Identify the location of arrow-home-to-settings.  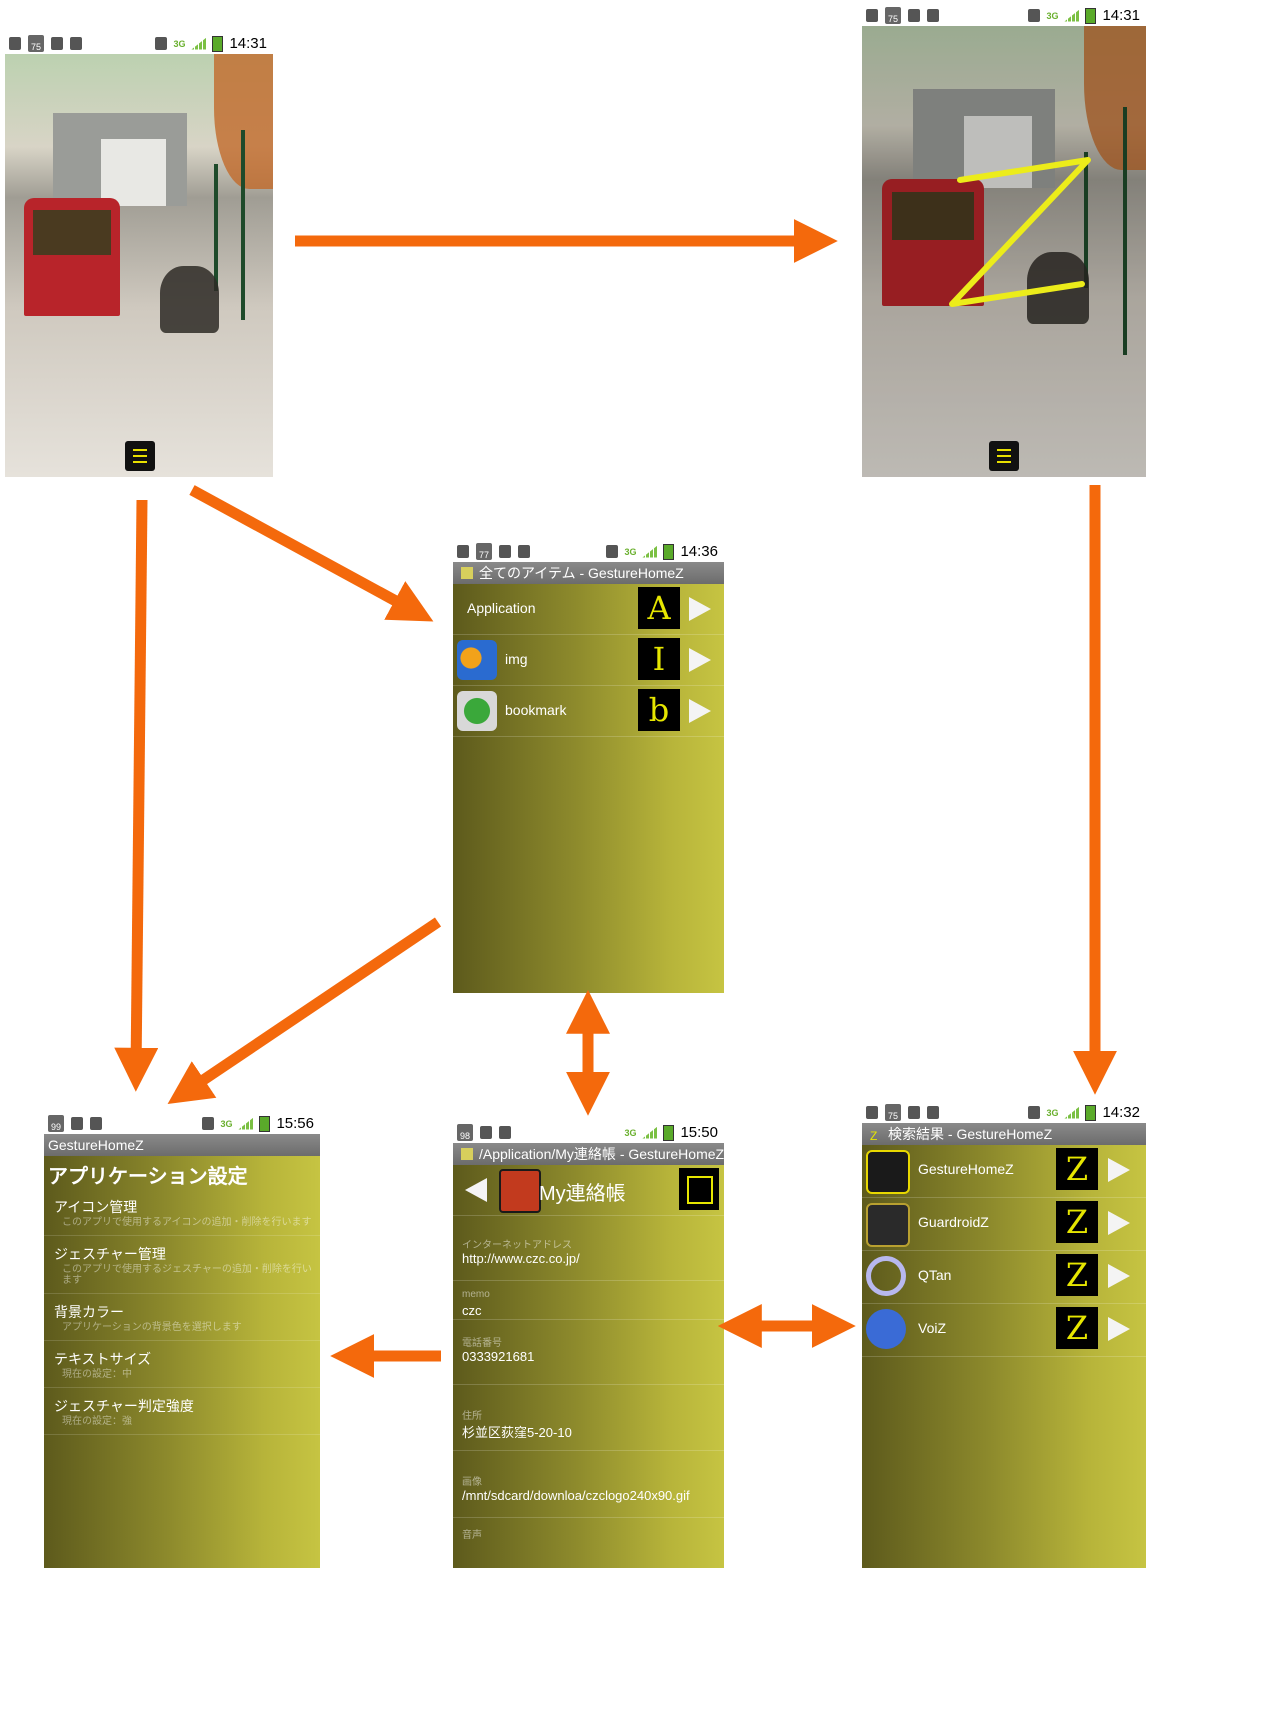
(136, 795).